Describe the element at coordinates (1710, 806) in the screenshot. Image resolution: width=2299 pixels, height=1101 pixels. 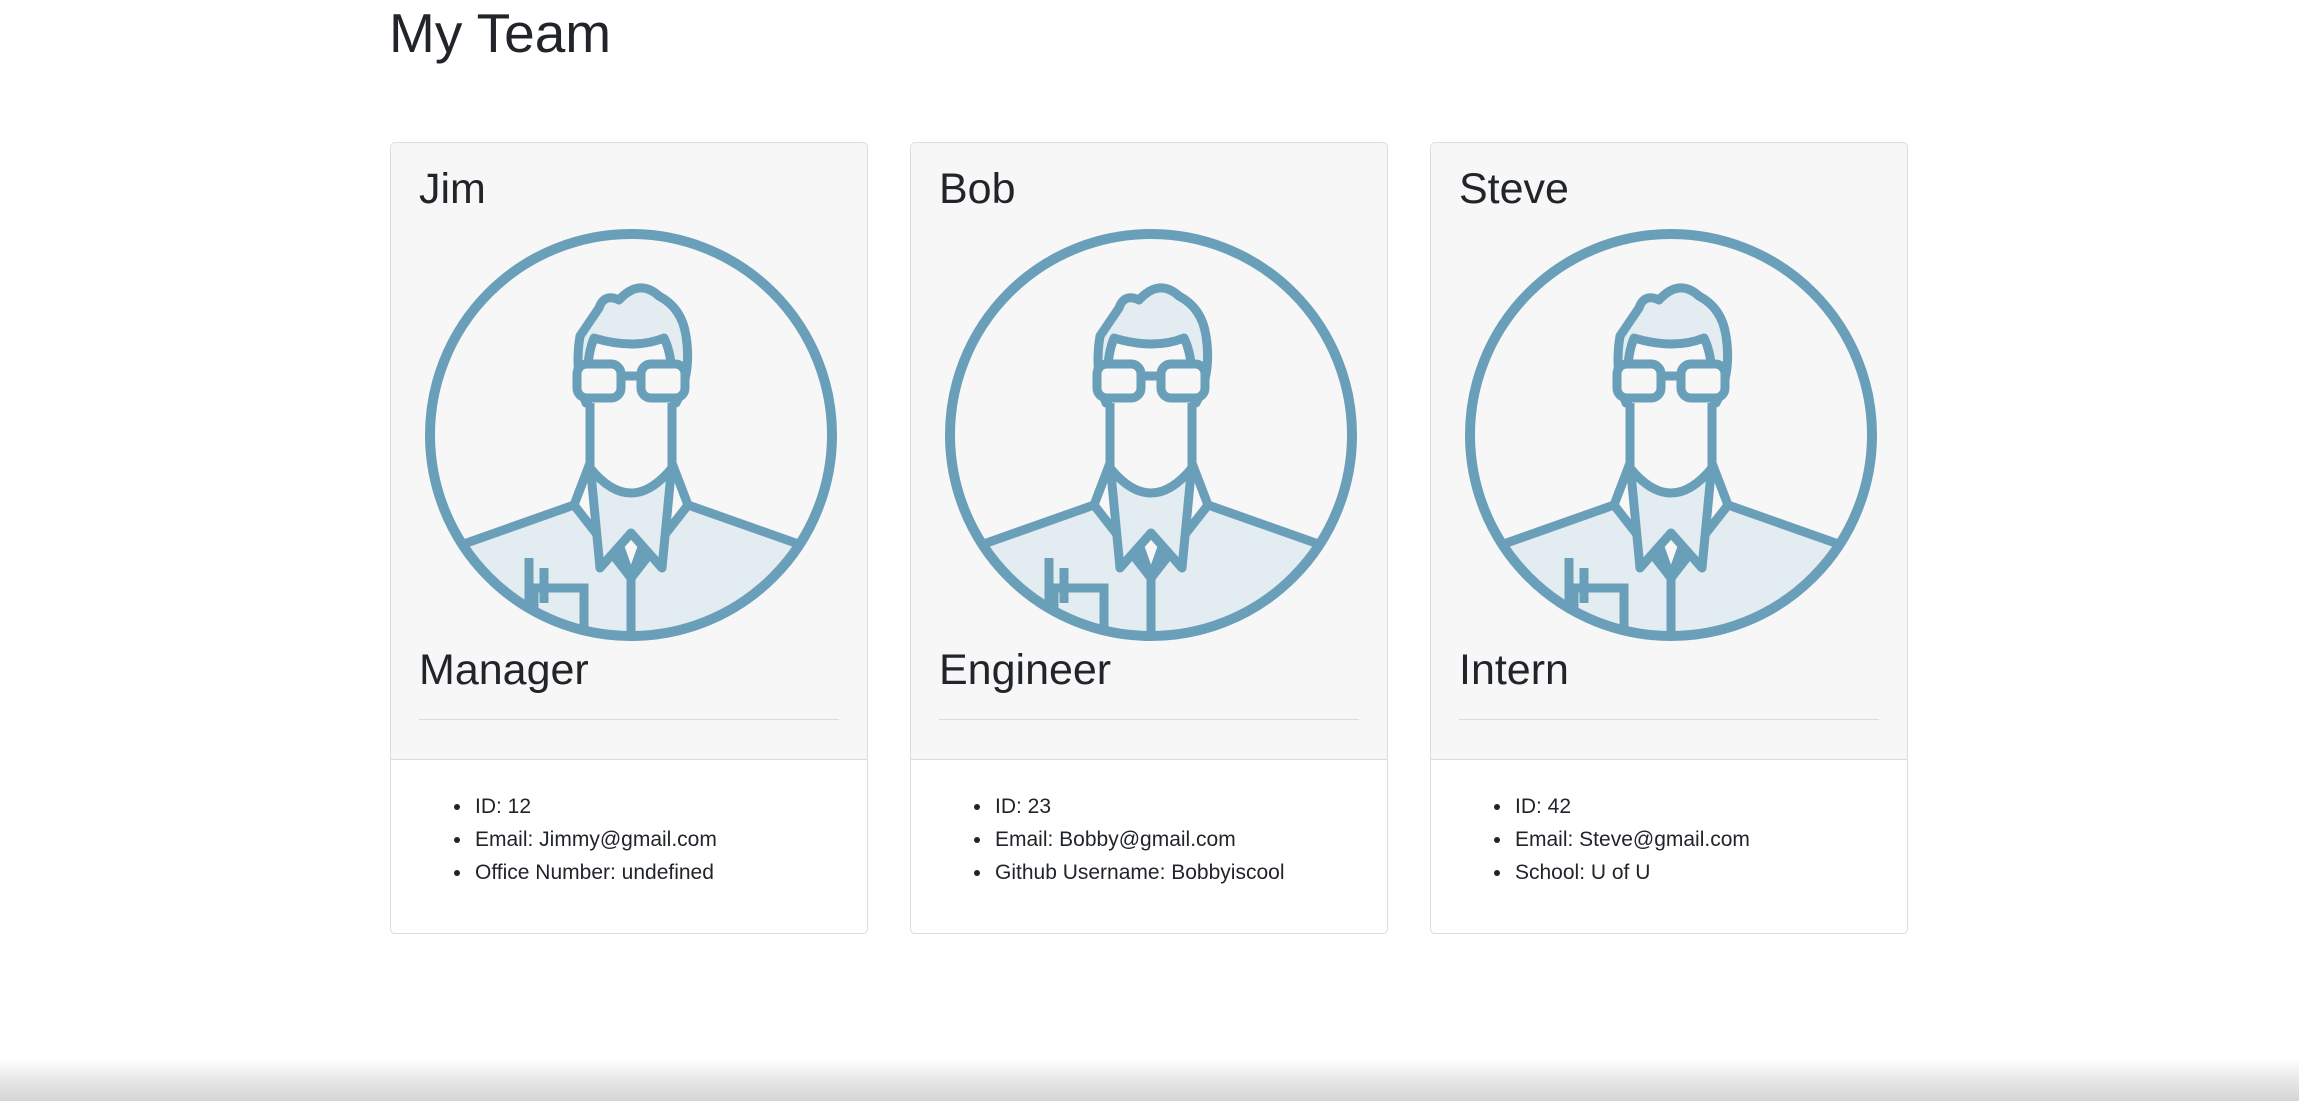
I see `detail-id: ID: 42` at that location.